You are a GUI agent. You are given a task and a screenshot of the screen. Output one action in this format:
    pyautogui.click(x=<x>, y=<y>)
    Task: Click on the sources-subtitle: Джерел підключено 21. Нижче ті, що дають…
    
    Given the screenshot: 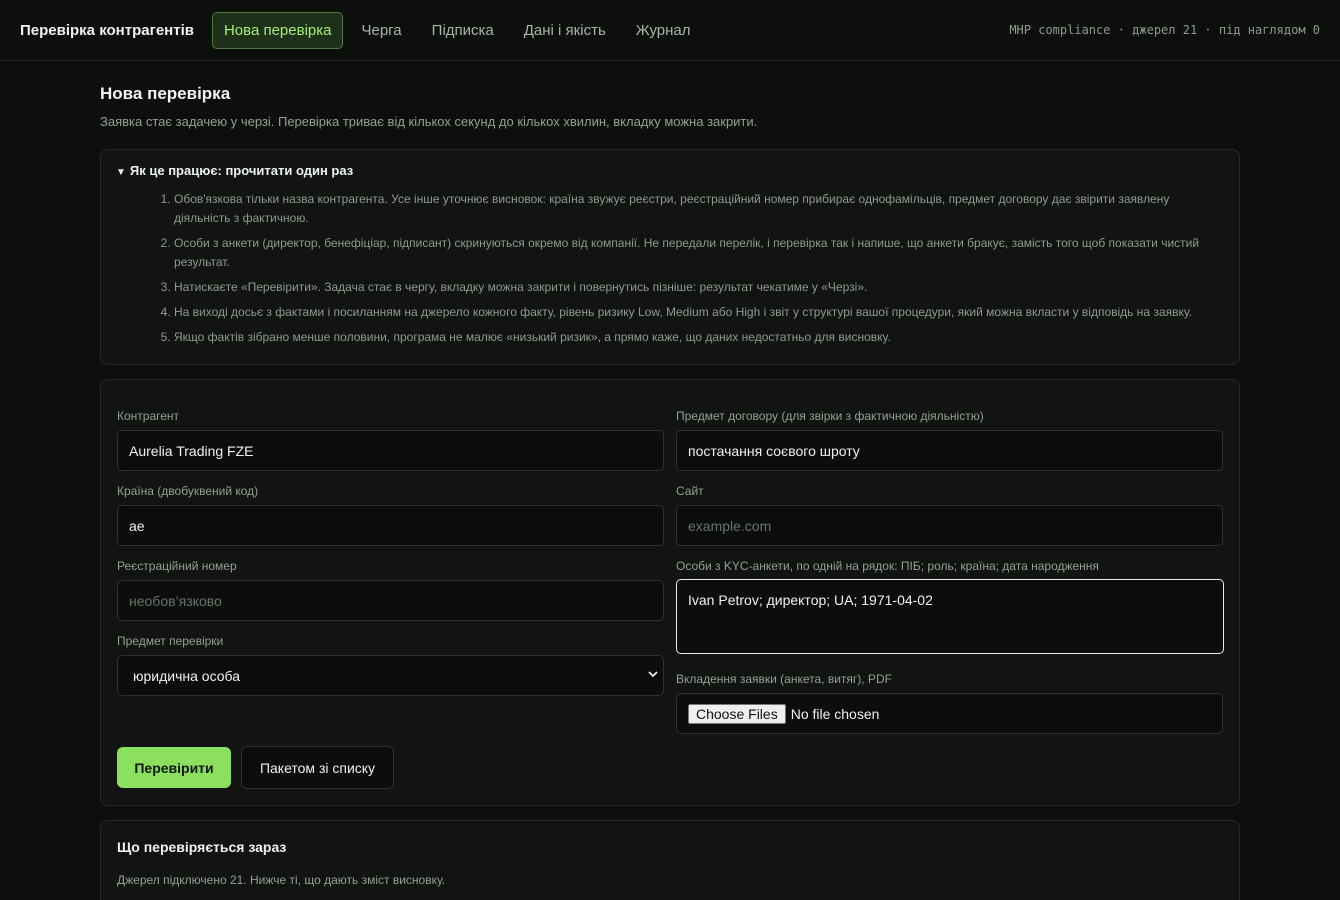 What is the action you would take?
    pyautogui.click(x=281, y=880)
    